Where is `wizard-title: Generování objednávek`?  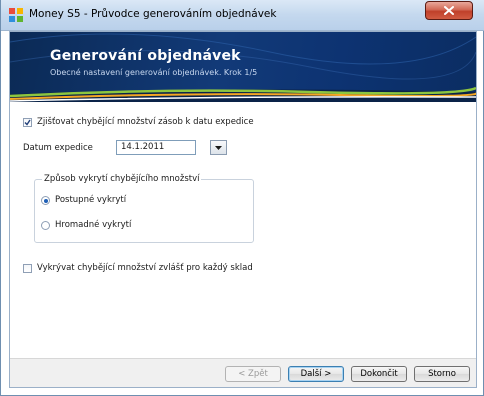 wizard-title: Generování objednávek is located at coordinates (145, 56).